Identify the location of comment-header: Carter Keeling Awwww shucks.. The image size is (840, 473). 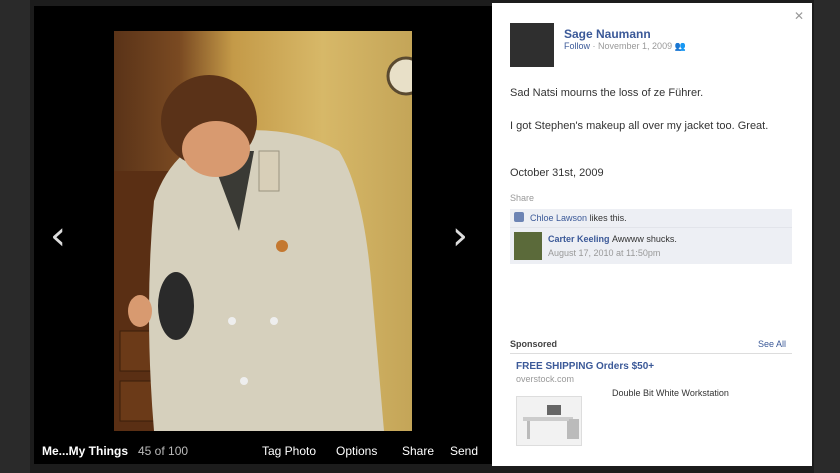
(612, 239).